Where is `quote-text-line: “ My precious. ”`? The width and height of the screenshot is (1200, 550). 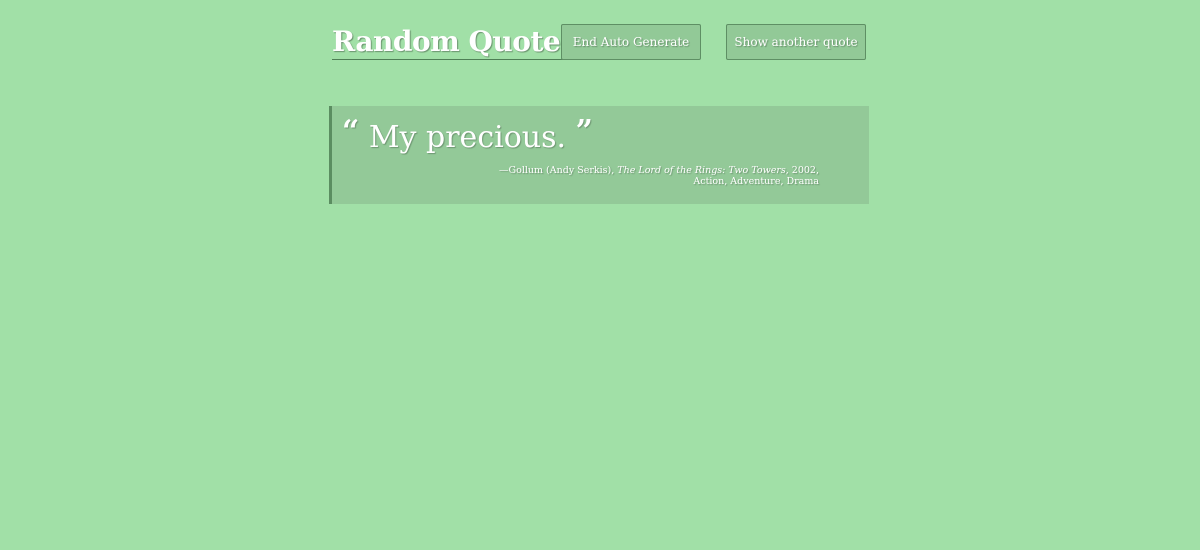
quote-text-line: “ My precious. ” is located at coordinates (467, 136).